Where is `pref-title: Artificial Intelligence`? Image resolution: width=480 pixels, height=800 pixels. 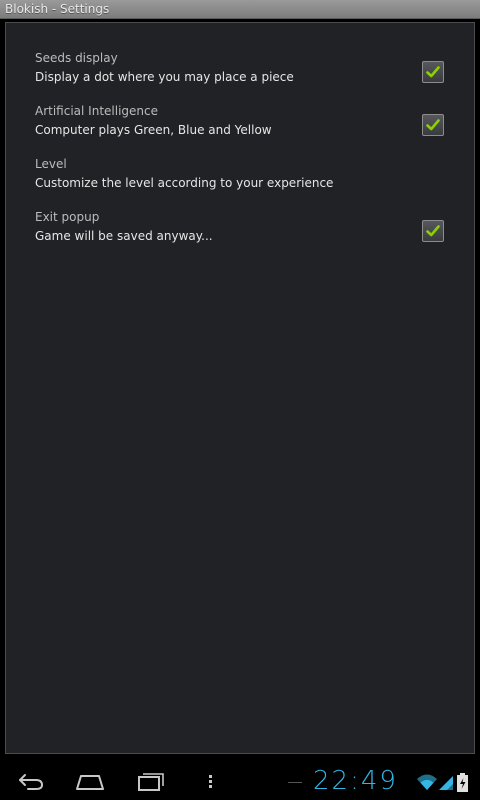 pref-title: Artificial Intelligence is located at coordinates (96, 111).